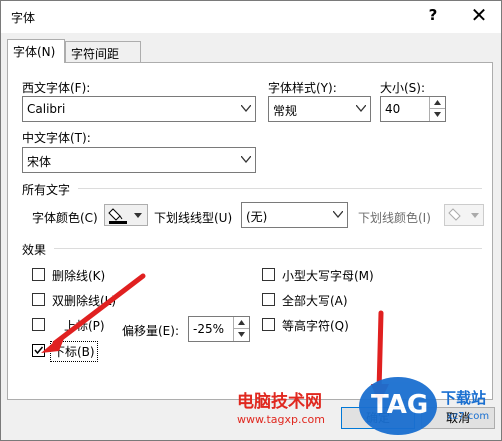  Describe the element at coordinates (251, 17) in the screenshot. I see `title-bar: 字体 ? ✕` at that location.